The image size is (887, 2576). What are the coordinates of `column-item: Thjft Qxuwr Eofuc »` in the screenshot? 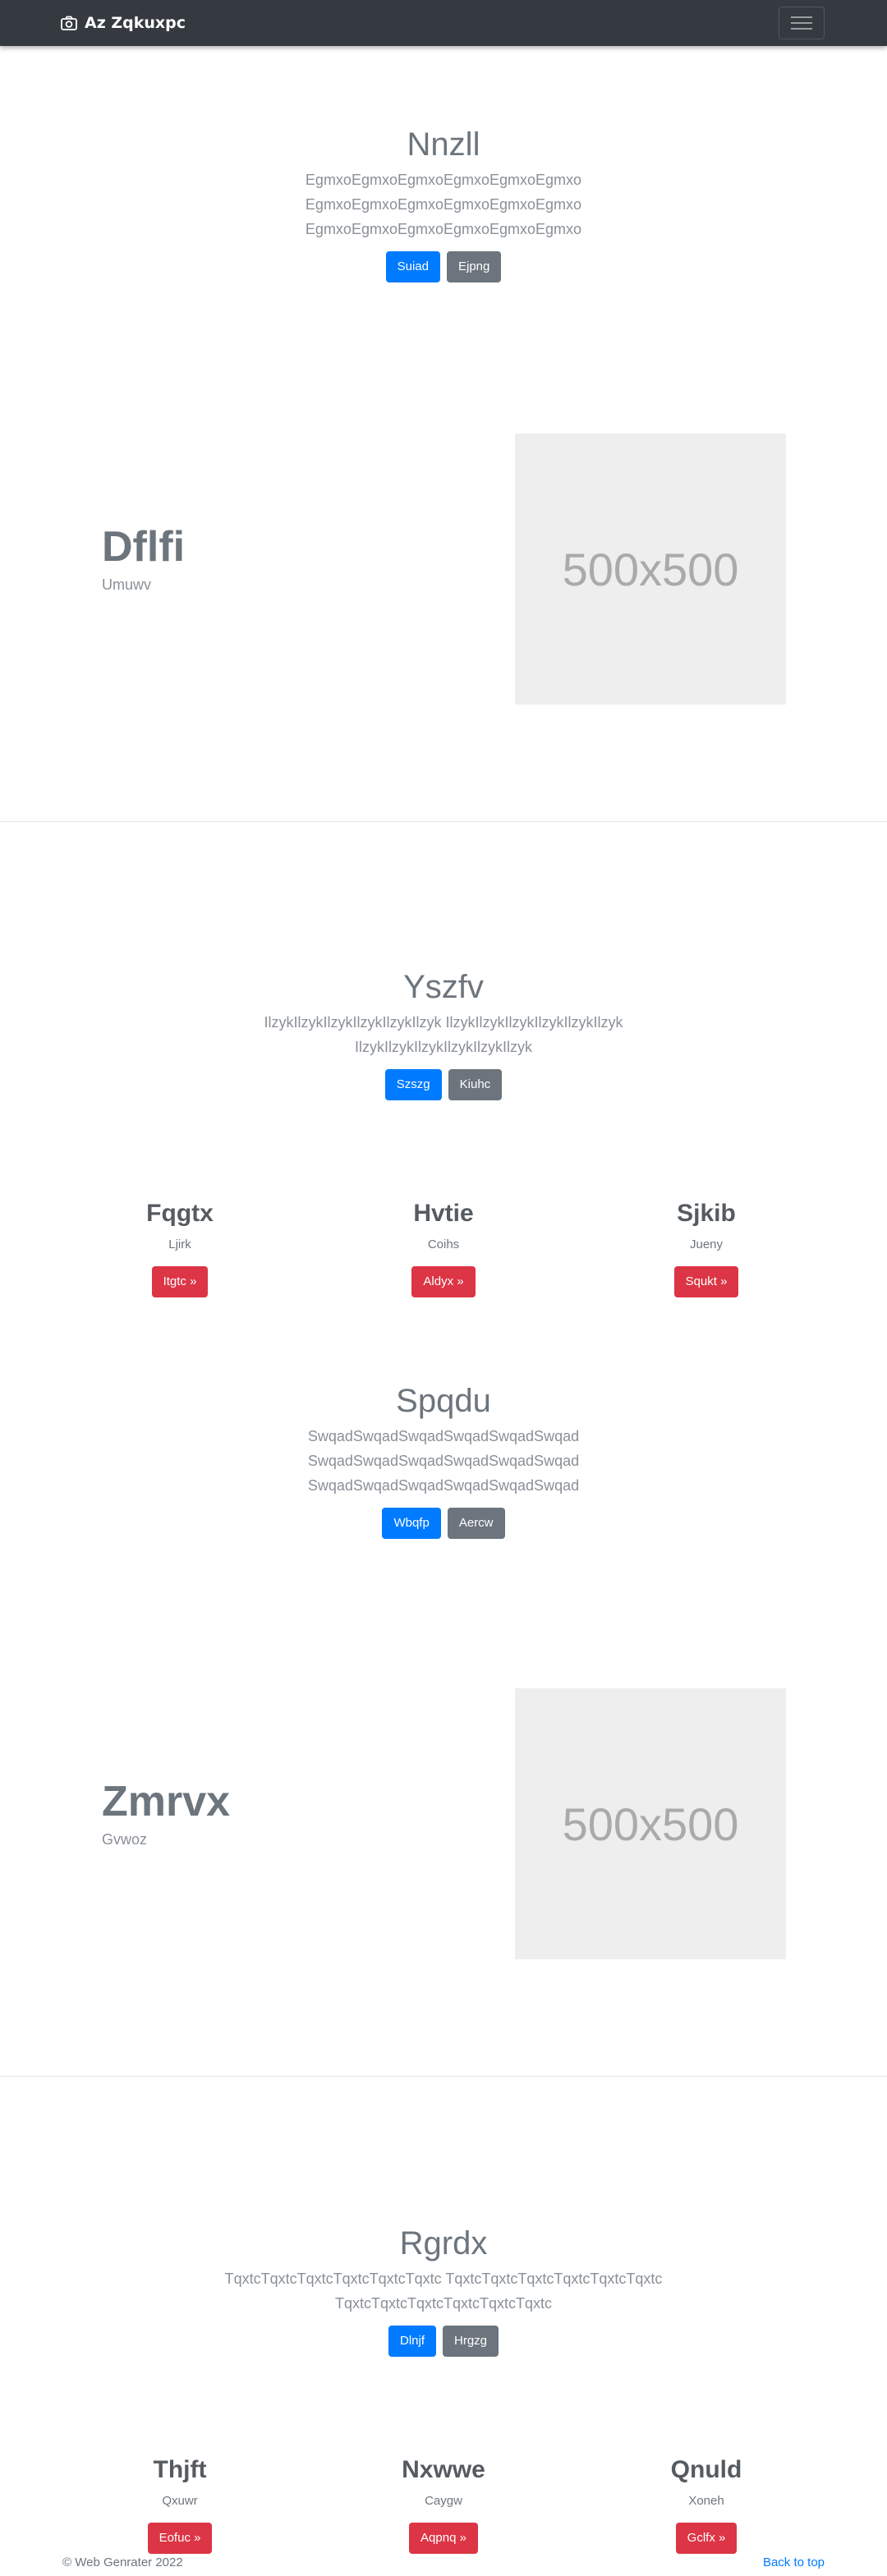 It's located at (180, 2504).